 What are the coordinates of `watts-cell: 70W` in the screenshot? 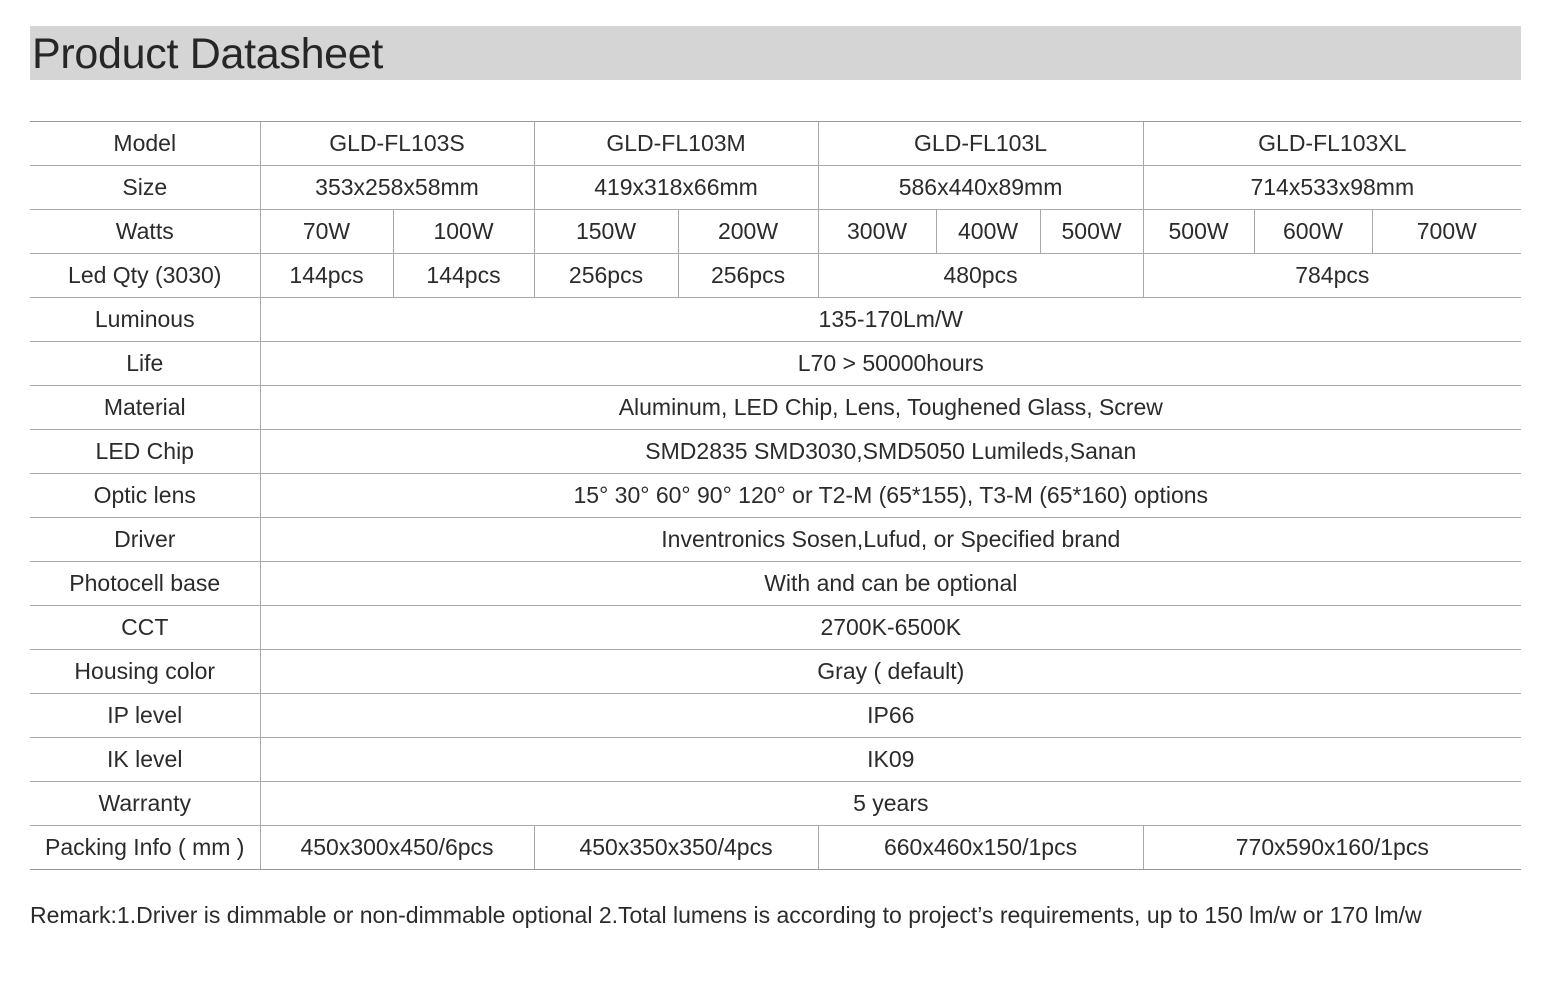 It's located at (326, 231).